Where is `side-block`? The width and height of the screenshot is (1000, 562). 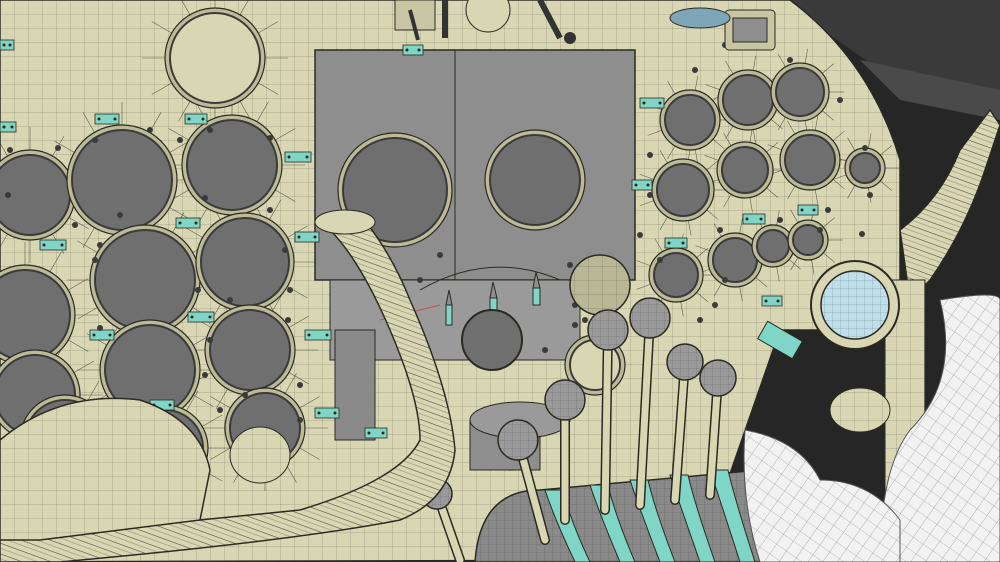 side-block is located at coordinates (355, 385).